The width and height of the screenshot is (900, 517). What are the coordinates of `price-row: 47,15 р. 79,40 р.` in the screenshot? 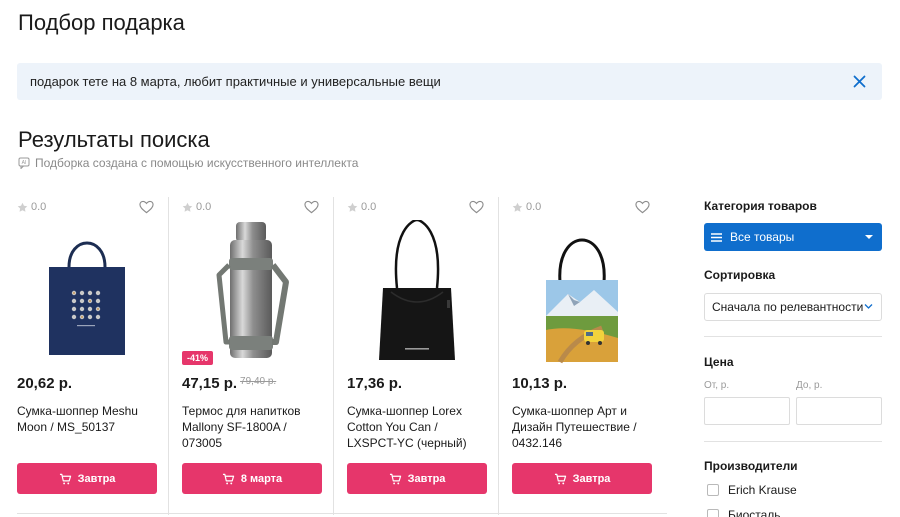 It's located at (229, 383).